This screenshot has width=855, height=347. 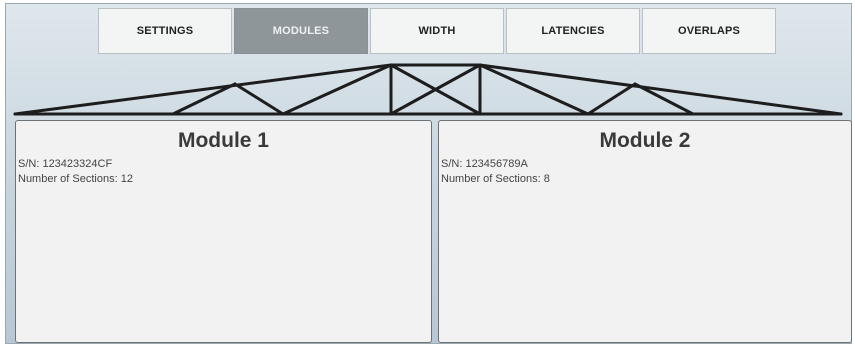 I want to click on boom-truss-diagram, so click(x=428, y=89).